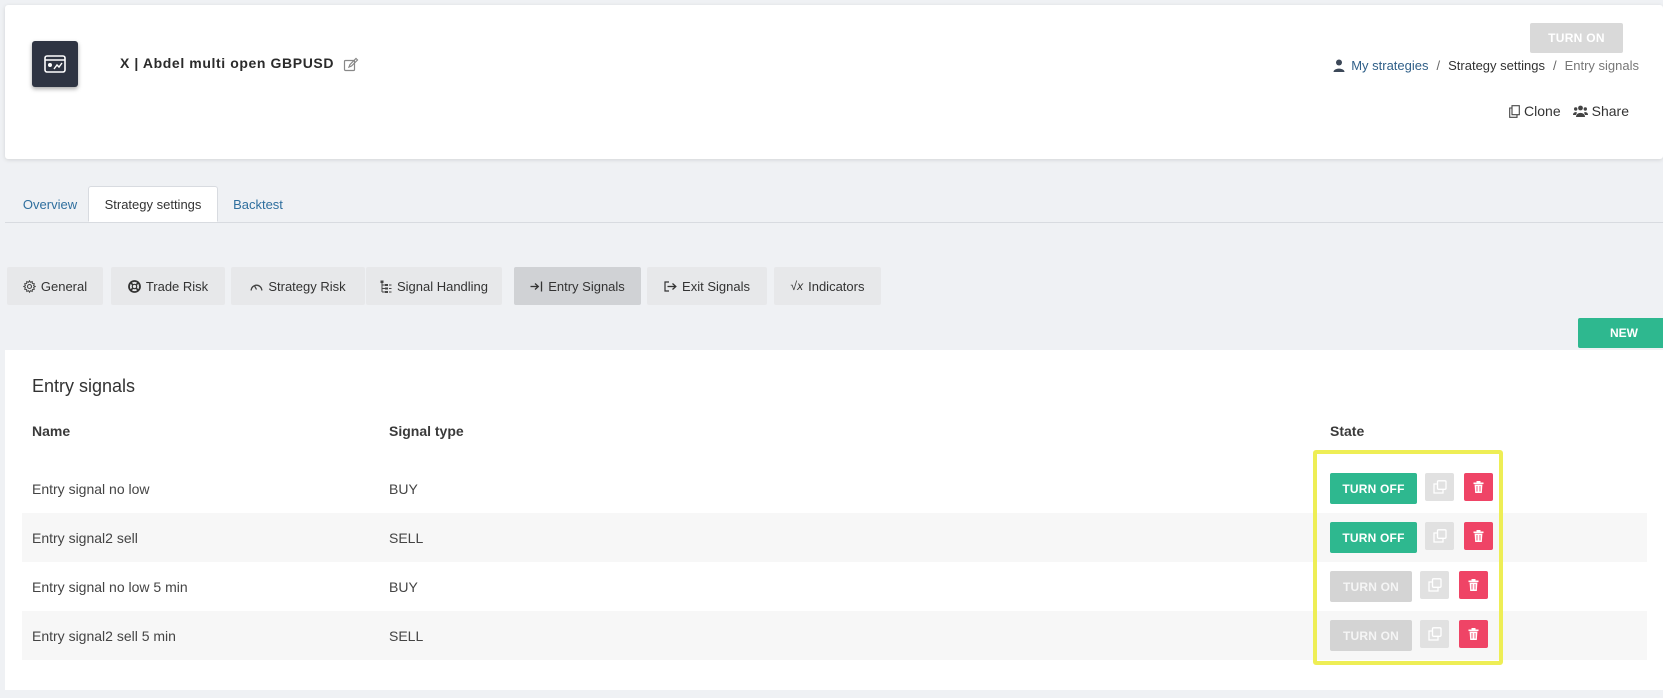 The width and height of the screenshot is (1663, 698). I want to click on sign-out-icon, so click(670, 286).